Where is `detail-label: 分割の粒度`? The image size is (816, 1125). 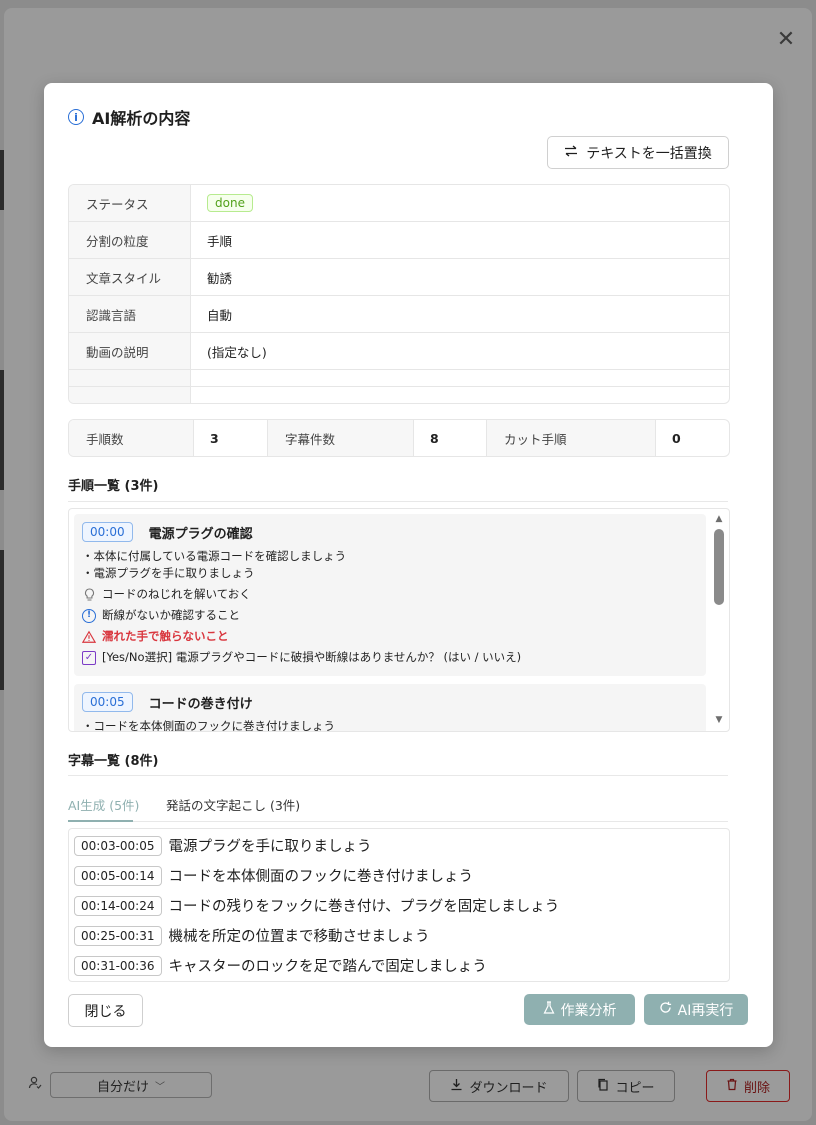
detail-label: 分割の粒度 is located at coordinates (130, 240).